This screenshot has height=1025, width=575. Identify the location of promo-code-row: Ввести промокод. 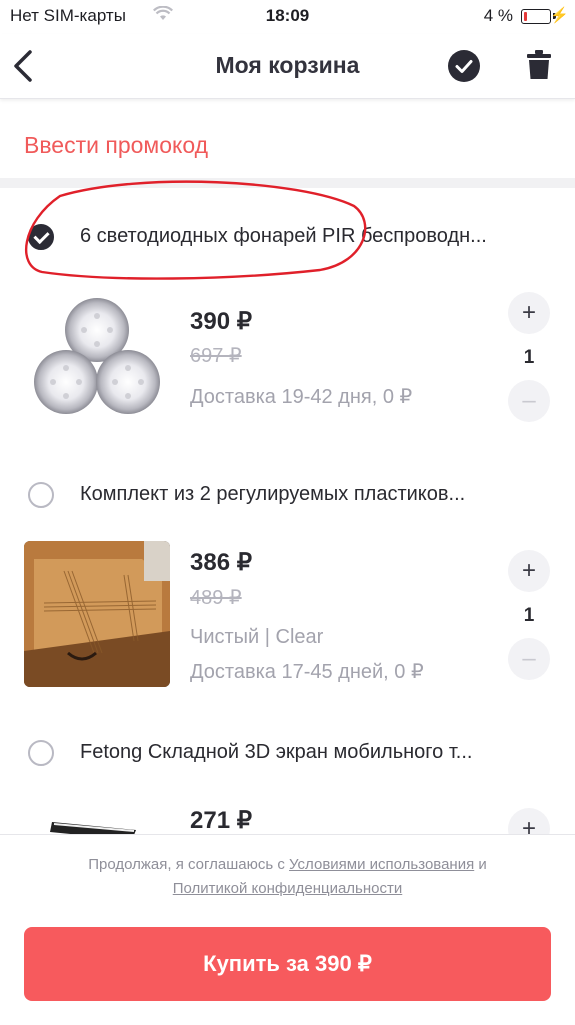
(287, 144).